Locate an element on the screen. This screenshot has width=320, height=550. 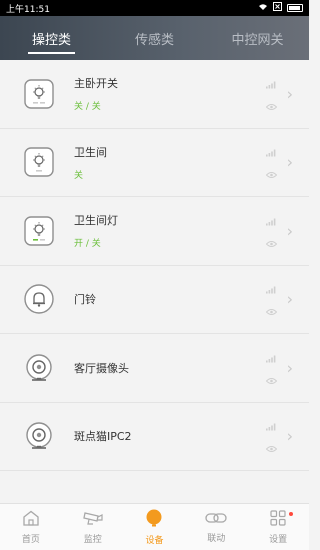
device-icon is located at coordinates (154, 519).